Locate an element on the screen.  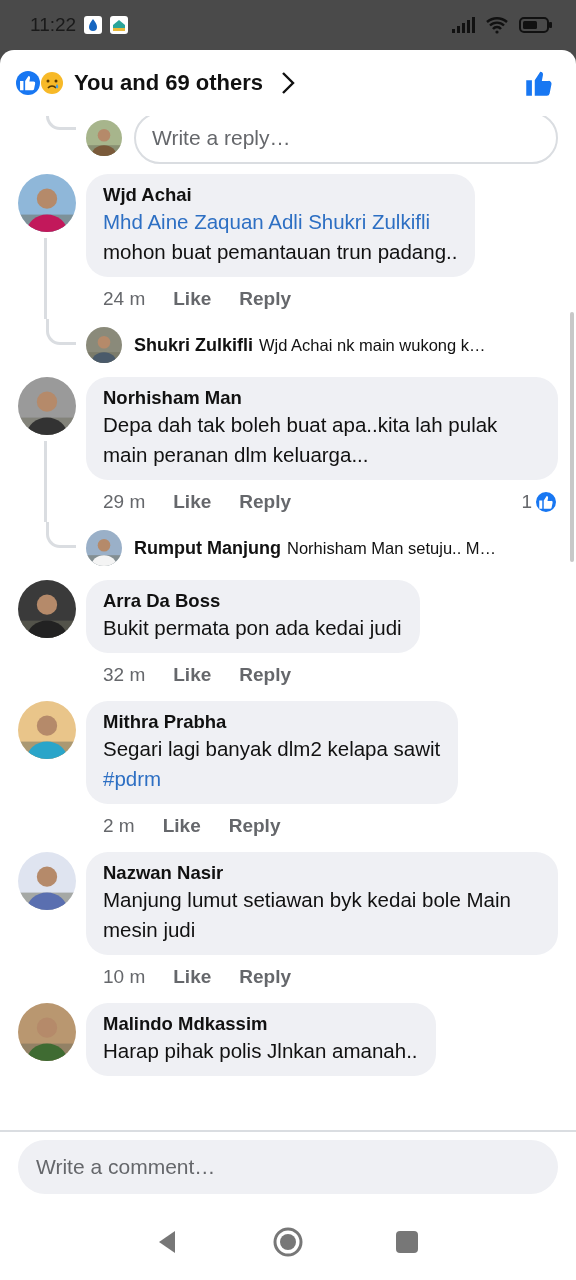
comment-time: 32 m is located at coordinates (124, 675).